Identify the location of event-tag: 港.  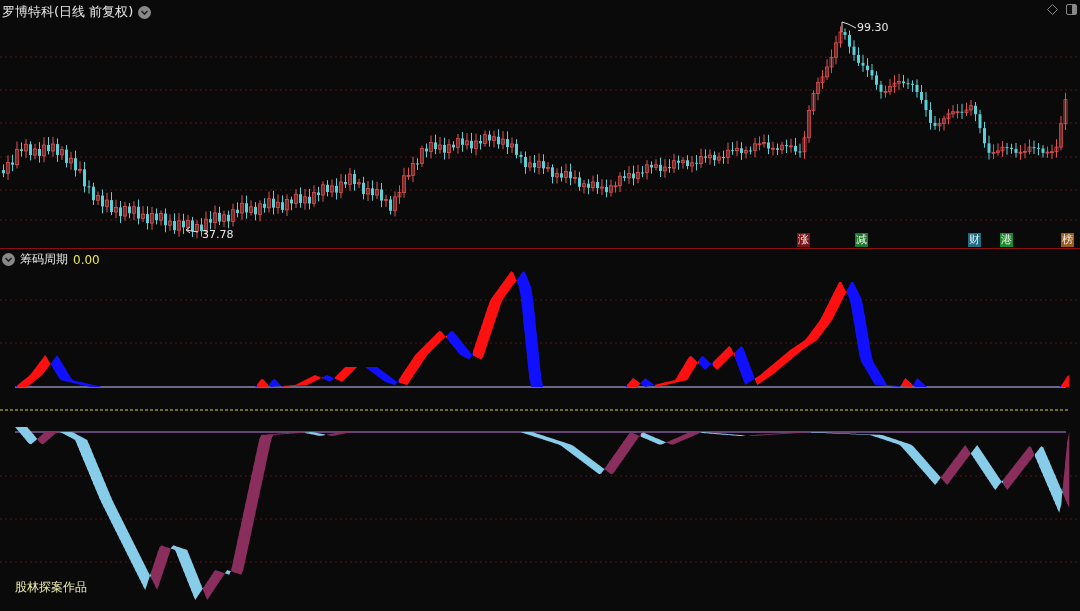
(1006, 240).